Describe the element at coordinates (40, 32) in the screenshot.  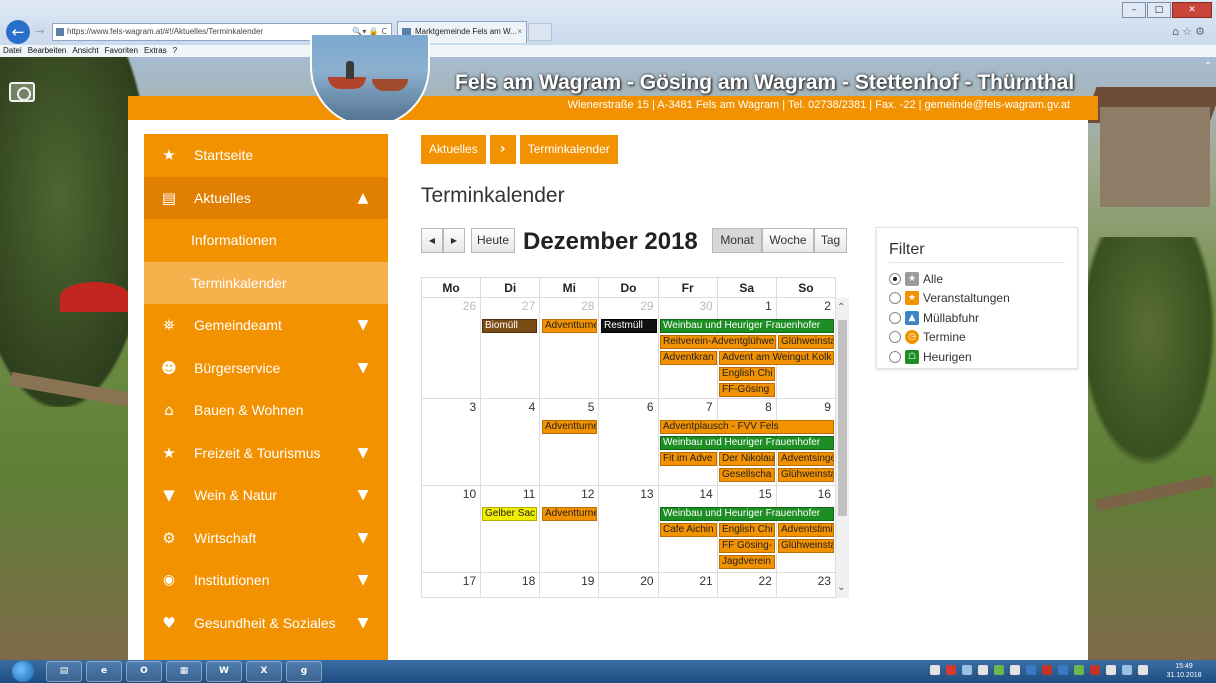
I see `forward-button: →` at that location.